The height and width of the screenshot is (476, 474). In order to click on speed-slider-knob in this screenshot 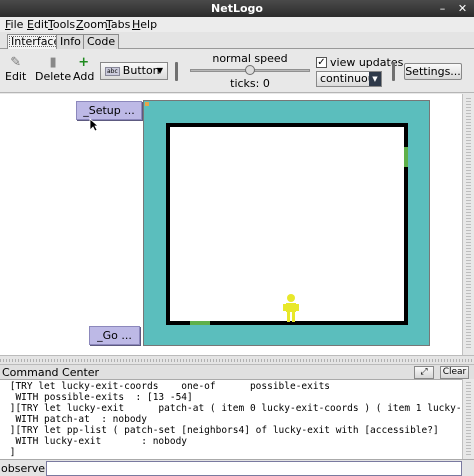, I will do `click(250, 70)`.